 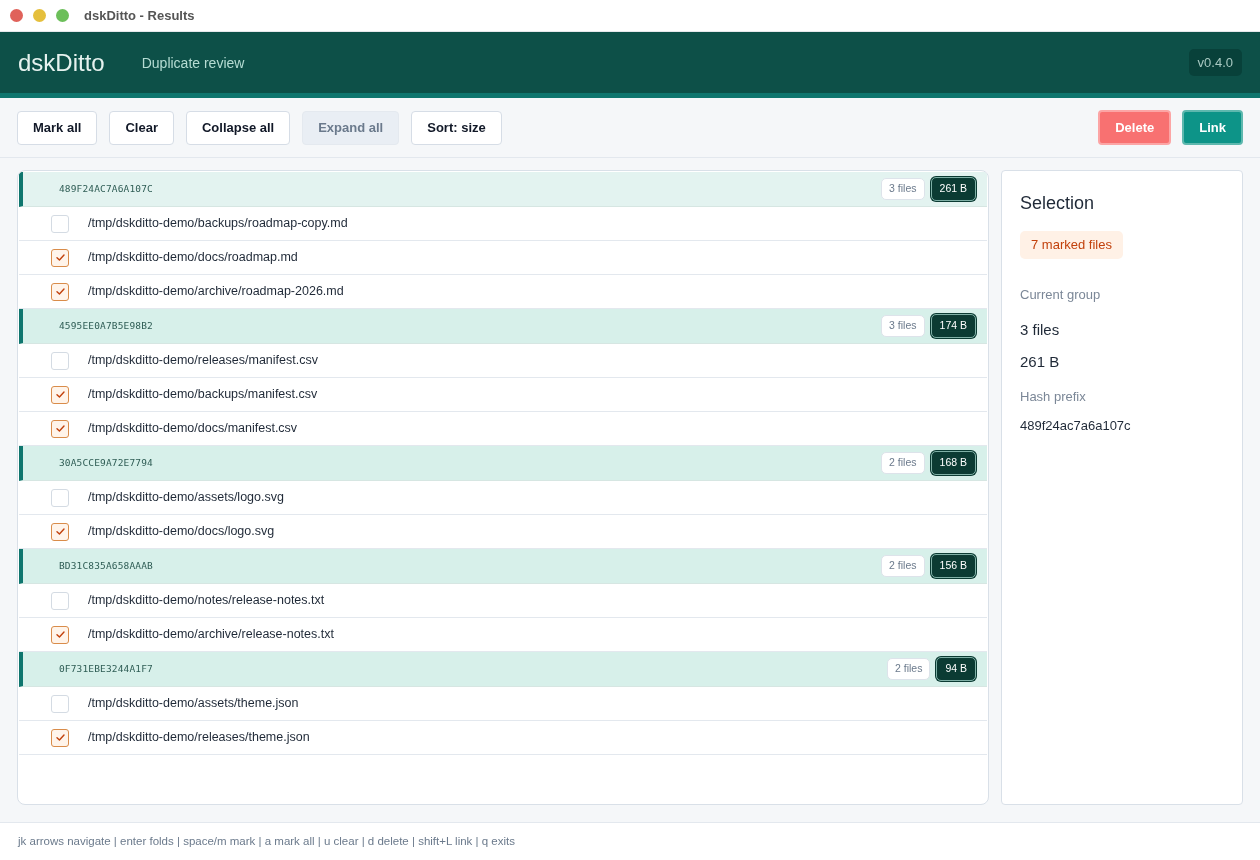 I want to click on app-subtitle: Duplicate review, so click(x=193, y=63).